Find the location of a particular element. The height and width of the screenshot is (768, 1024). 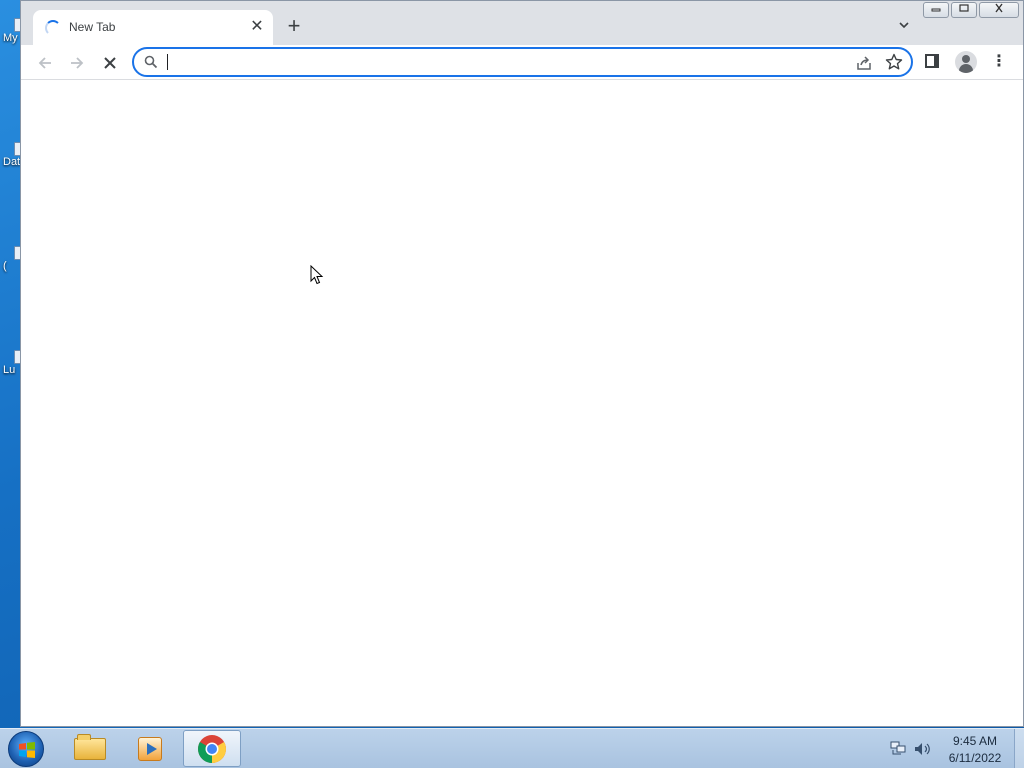

address-bar is located at coordinates (522, 62).